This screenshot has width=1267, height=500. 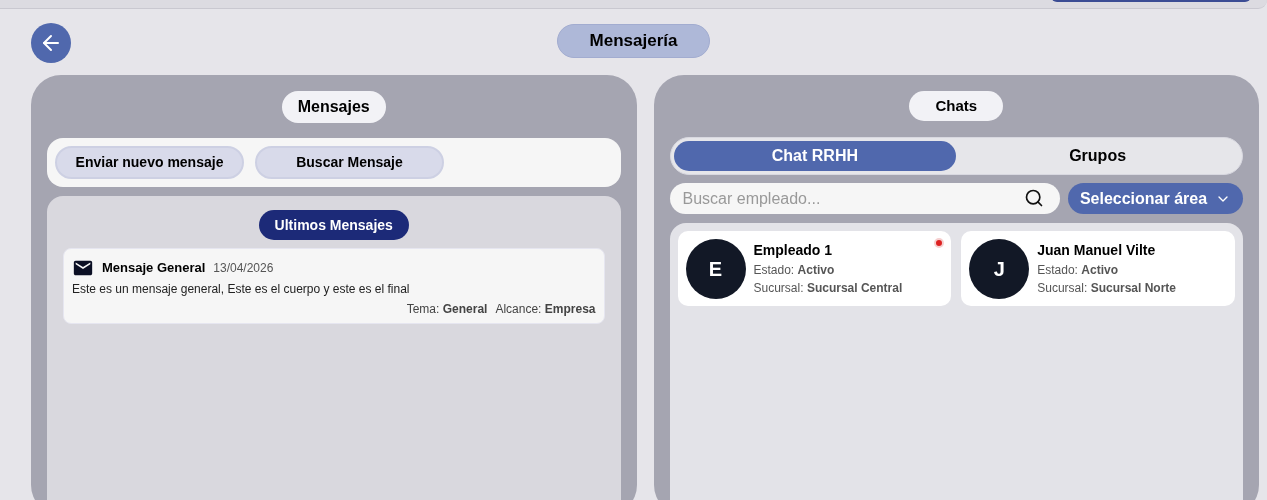 I want to click on message-card: Mensaje General 13/04/2026 Este es un mensaje general, Este es el cuerpo y este es el final Tema: General Alcance: Empresa, so click(x=334, y=286).